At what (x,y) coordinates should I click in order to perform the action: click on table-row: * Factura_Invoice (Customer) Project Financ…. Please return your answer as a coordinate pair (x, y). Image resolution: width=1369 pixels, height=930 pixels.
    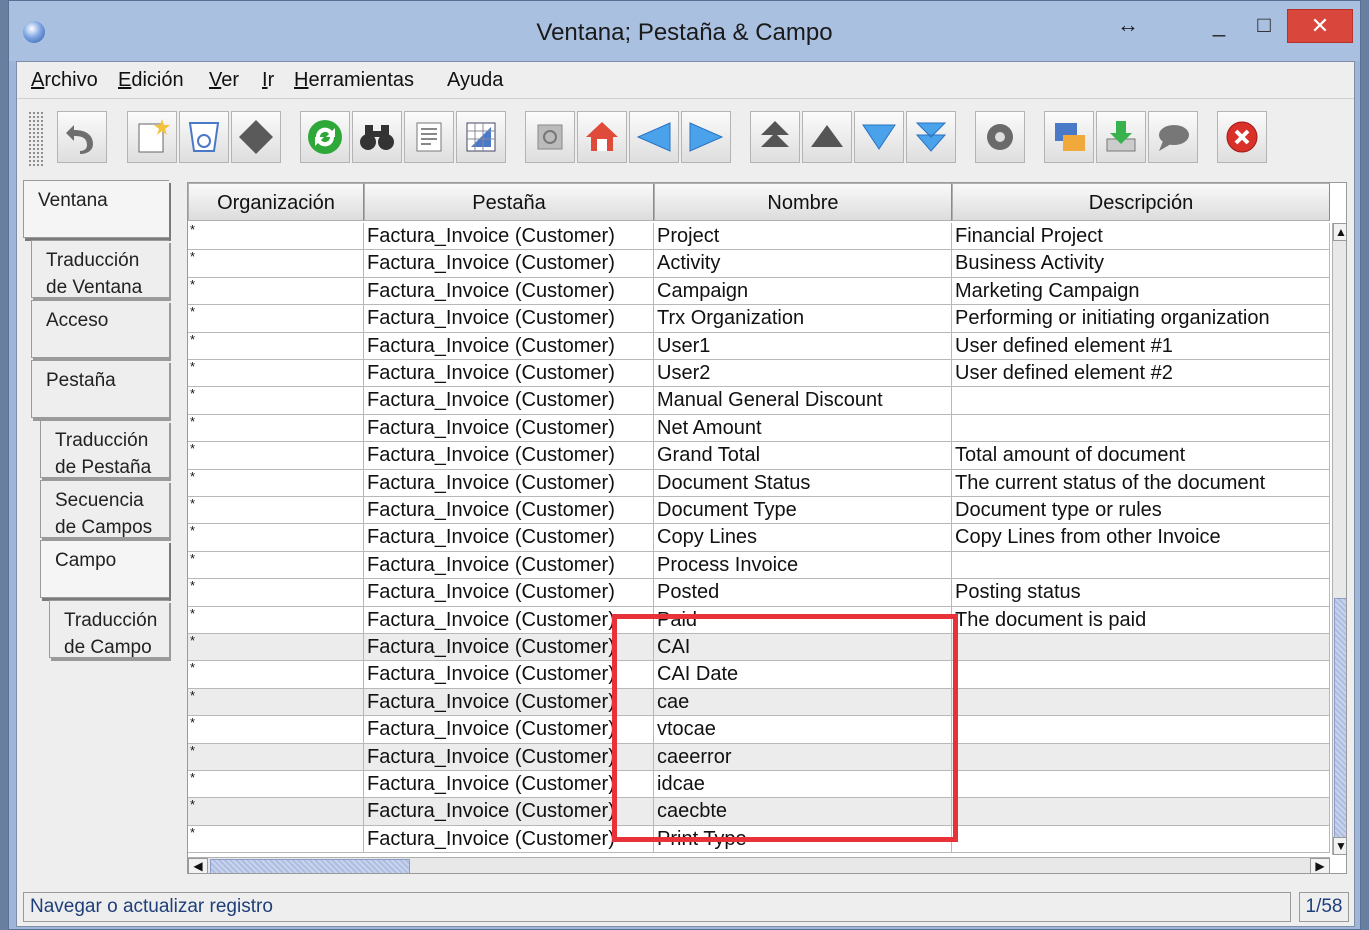
    Looking at the image, I should click on (759, 237).